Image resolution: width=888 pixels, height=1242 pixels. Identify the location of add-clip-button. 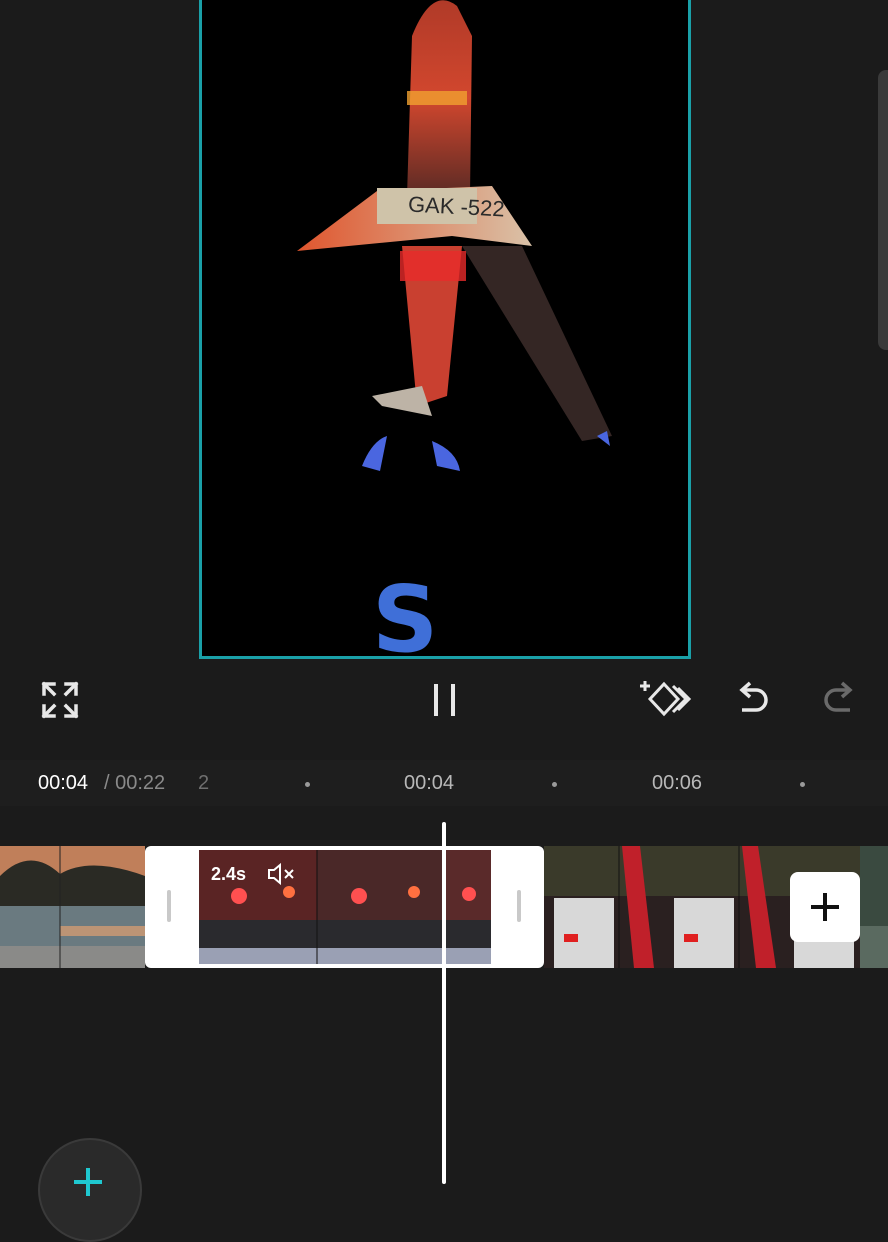
(825, 907).